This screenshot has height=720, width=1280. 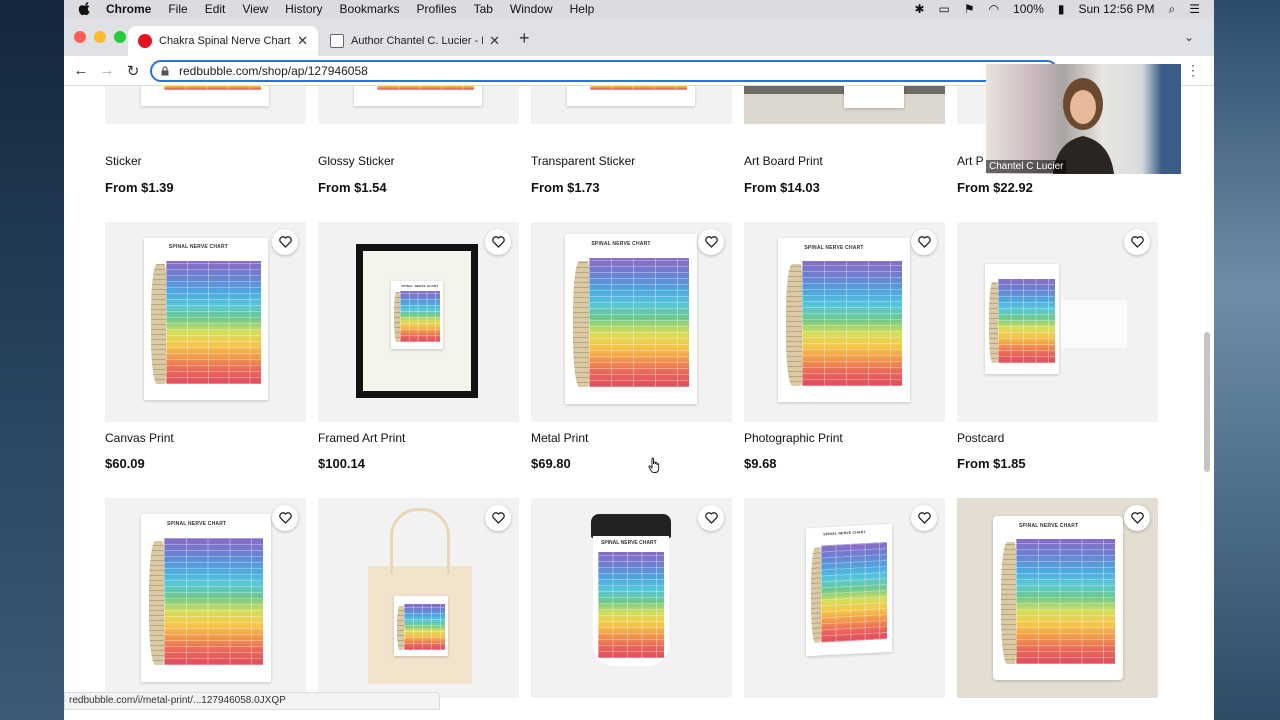 What do you see at coordinates (531, 9) in the screenshot?
I see `menu-window: Window` at bounding box center [531, 9].